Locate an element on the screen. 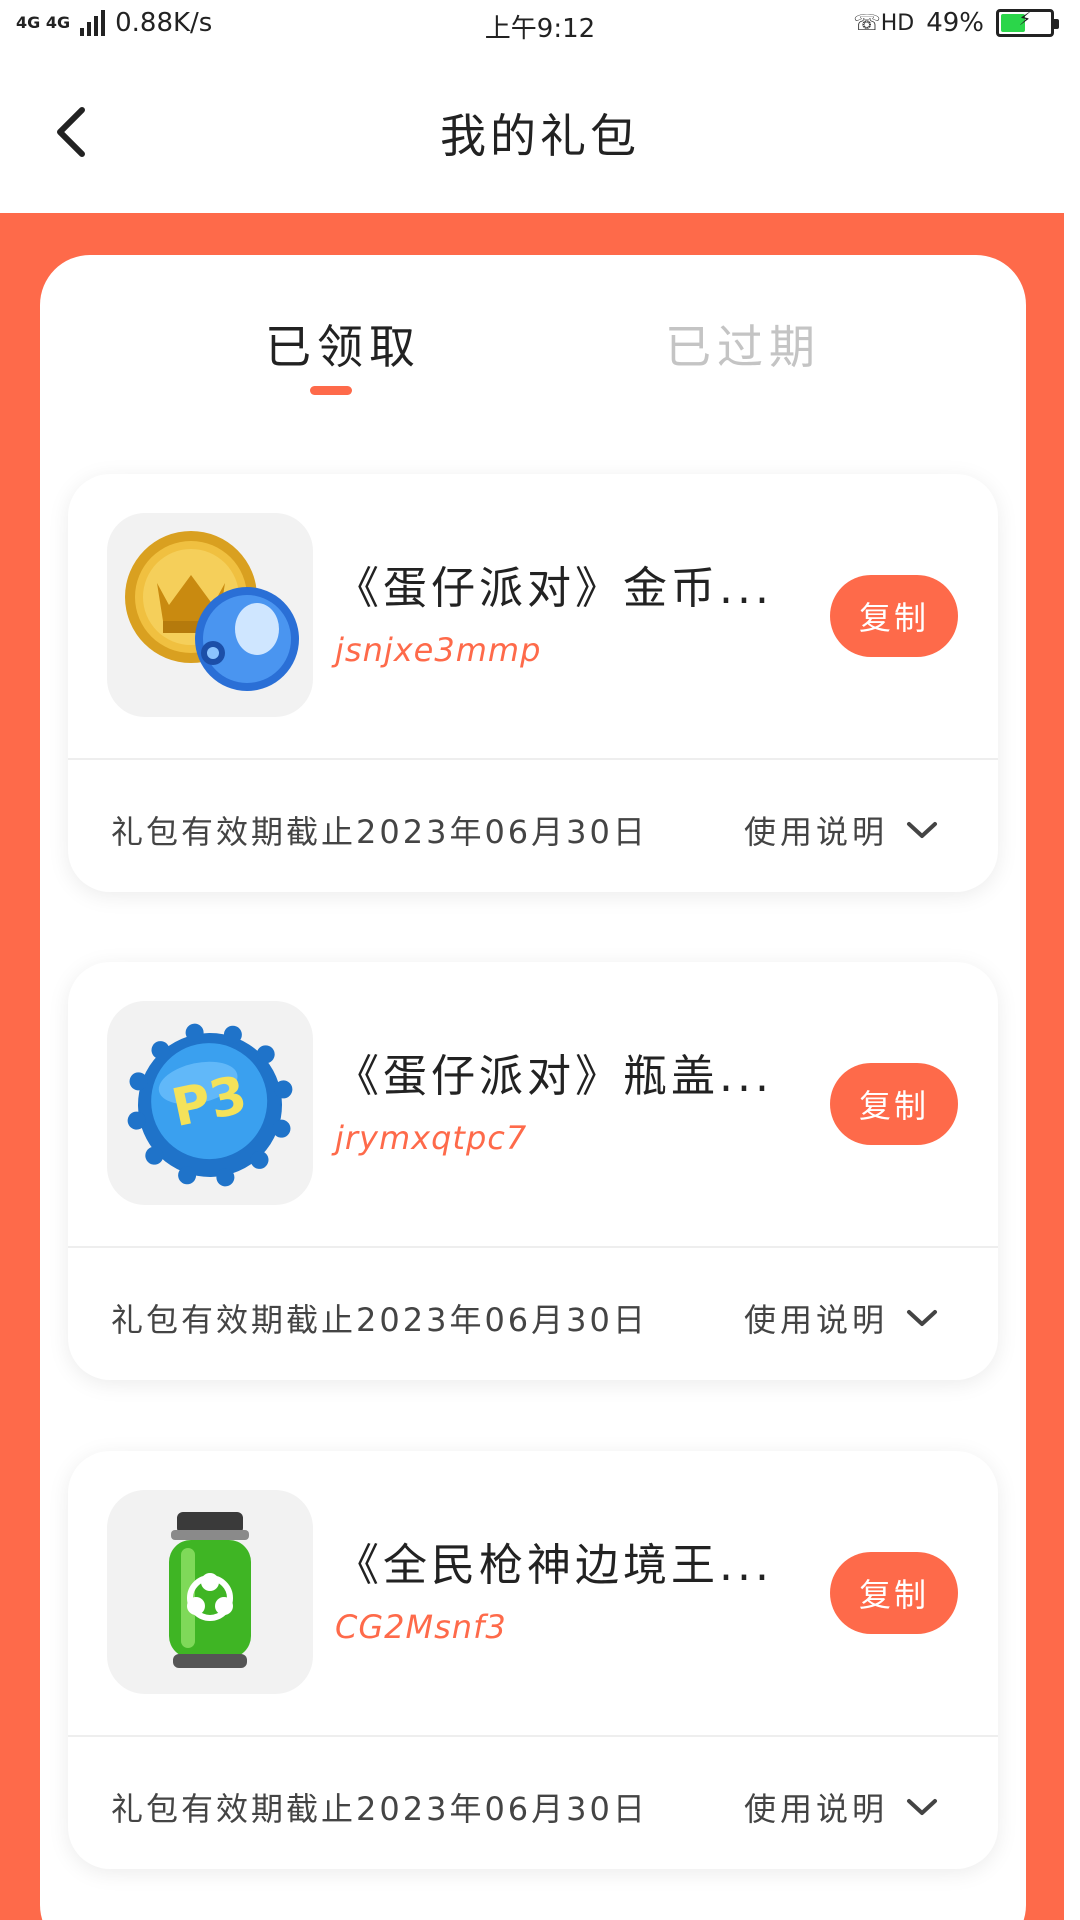  battery-percent: 49% is located at coordinates (955, 23).